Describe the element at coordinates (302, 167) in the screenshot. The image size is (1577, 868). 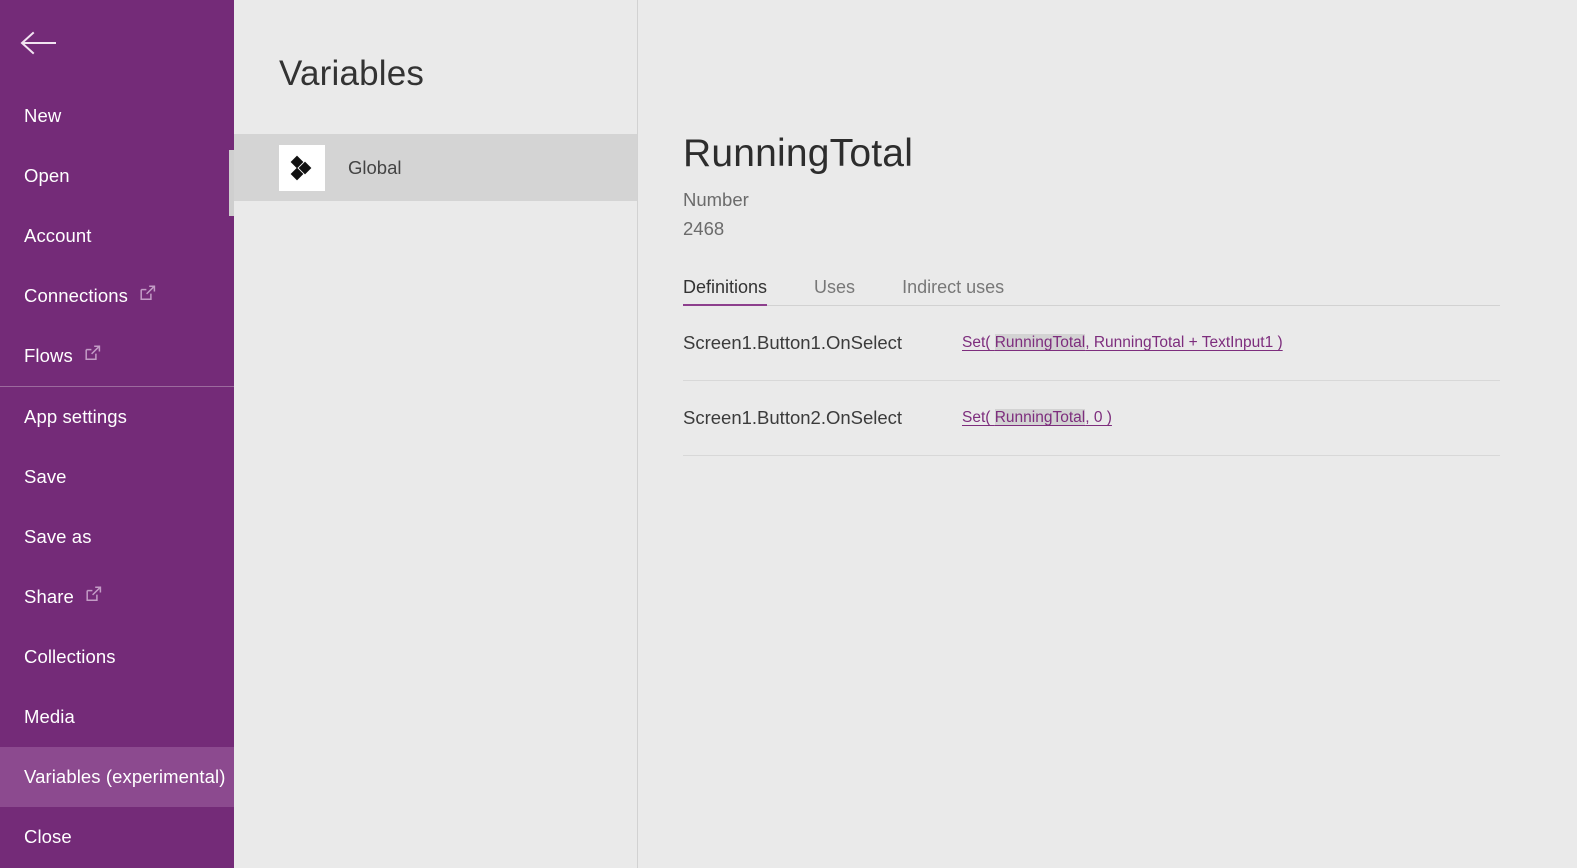
I see `global-variables-icon` at that location.